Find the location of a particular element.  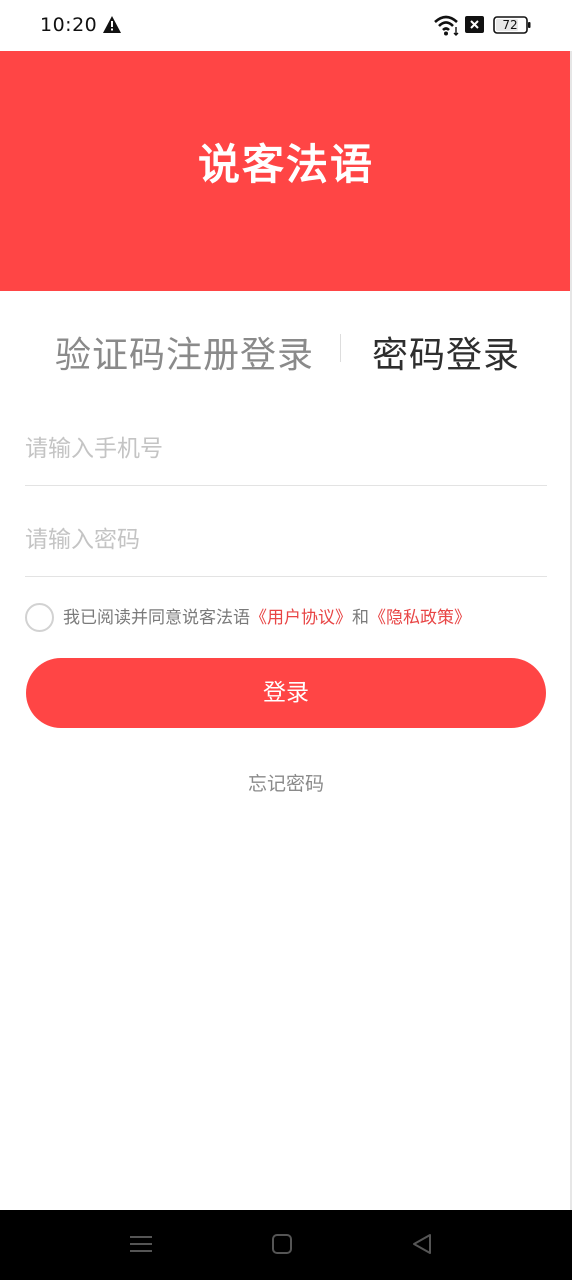

login-button: 登录 is located at coordinates (286, 693).